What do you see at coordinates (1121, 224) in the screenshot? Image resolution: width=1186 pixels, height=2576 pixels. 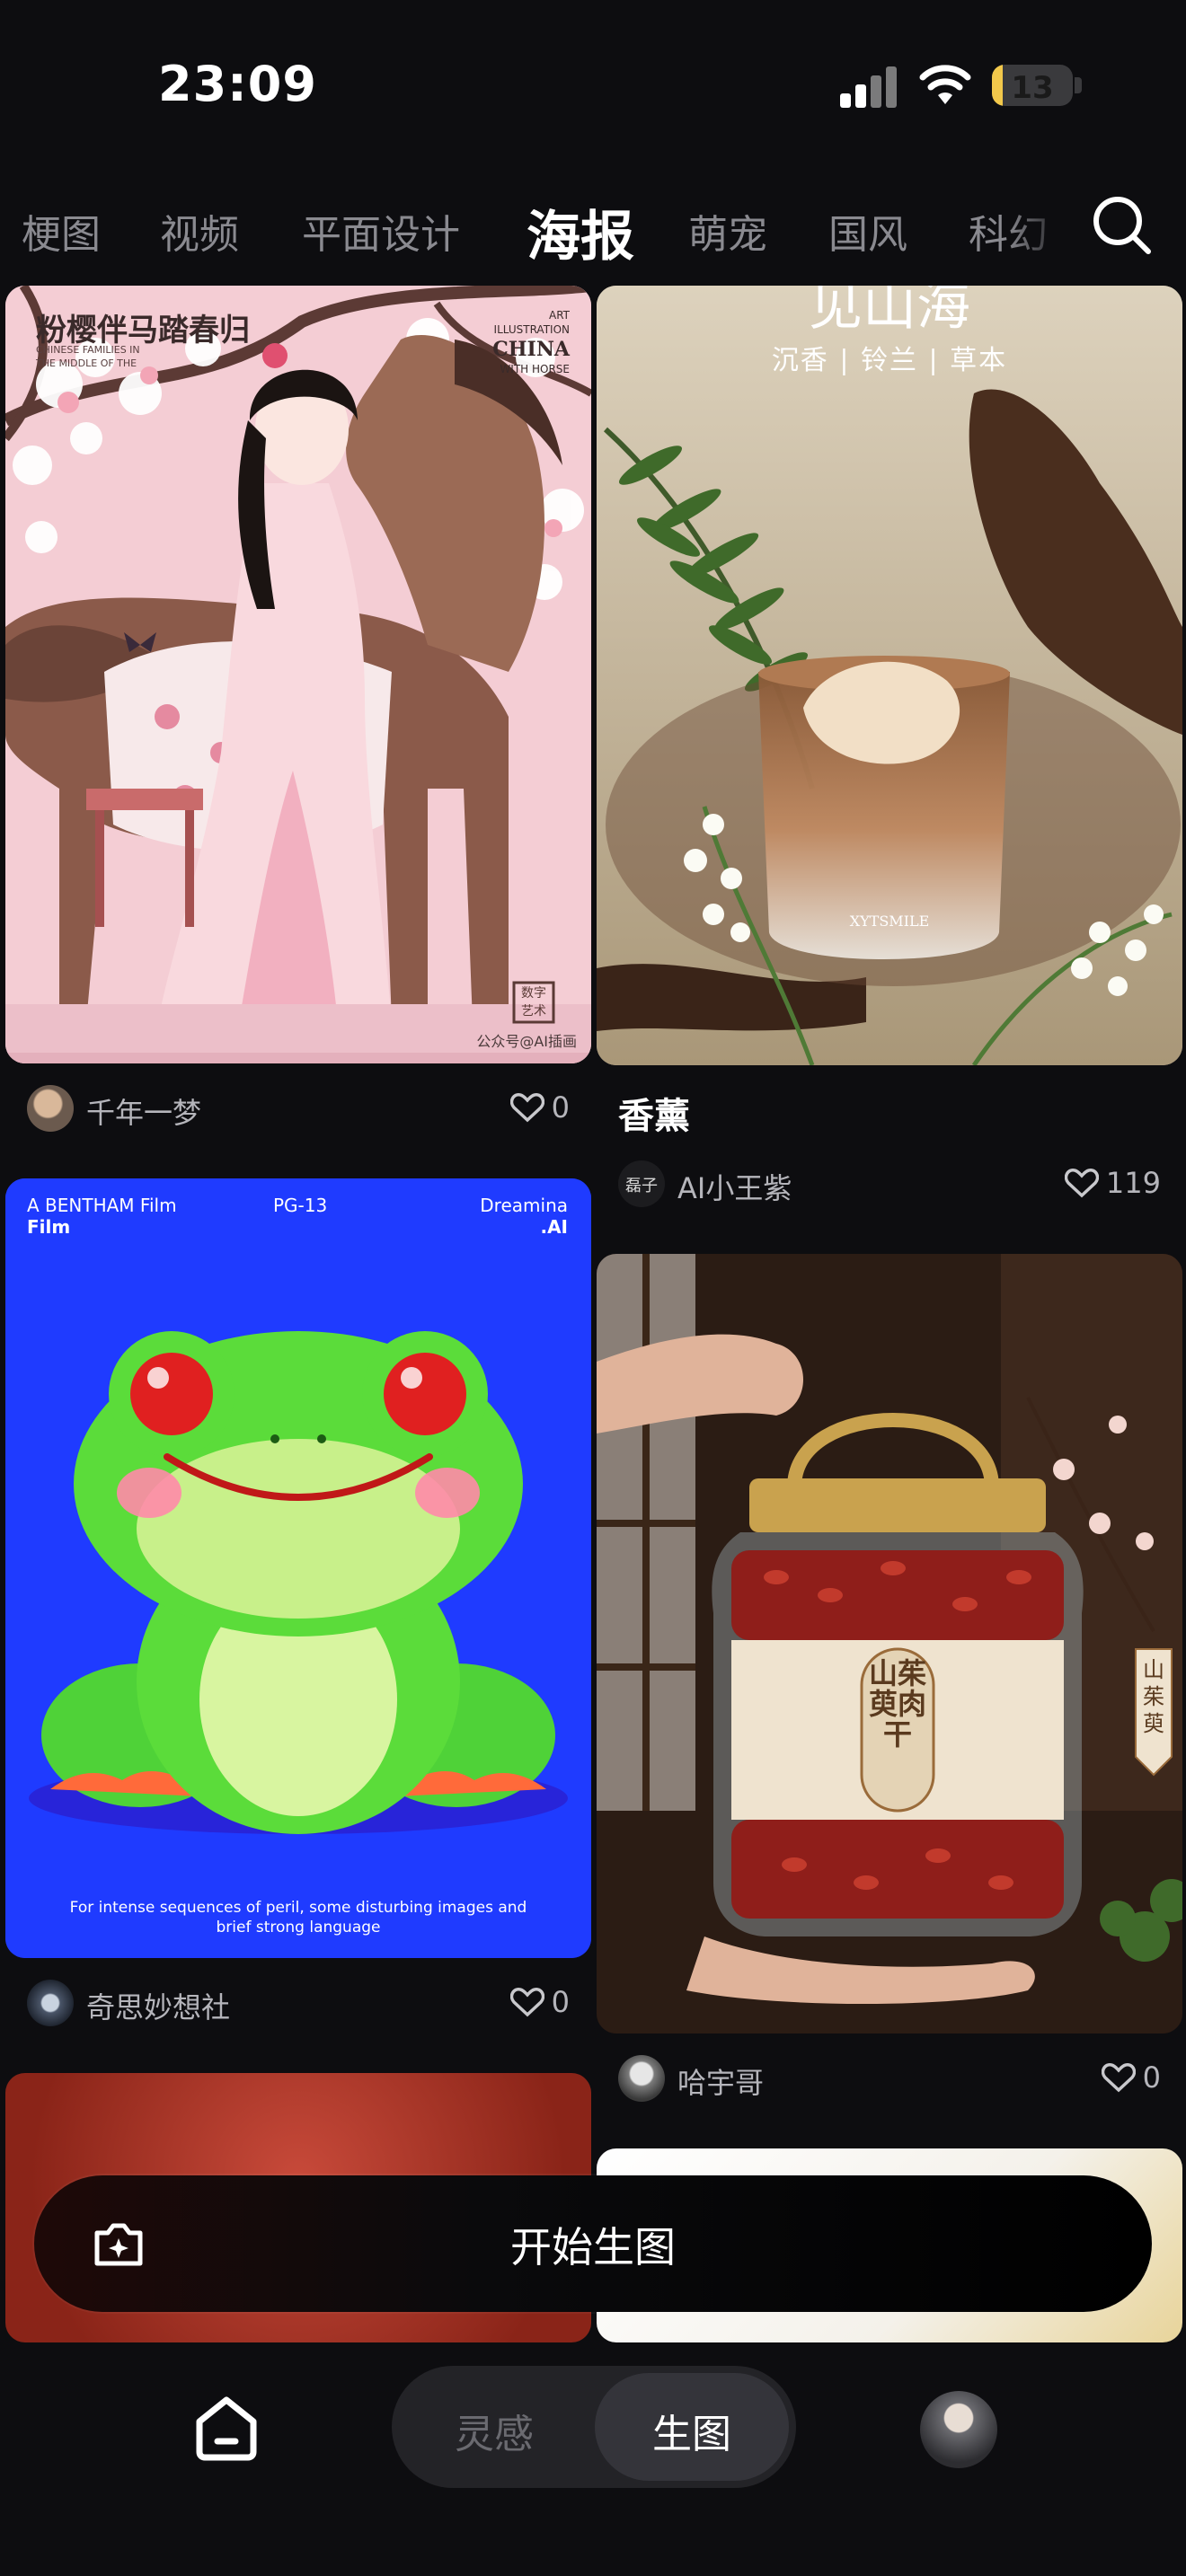 I see `search-icon` at bounding box center [1121, 224].